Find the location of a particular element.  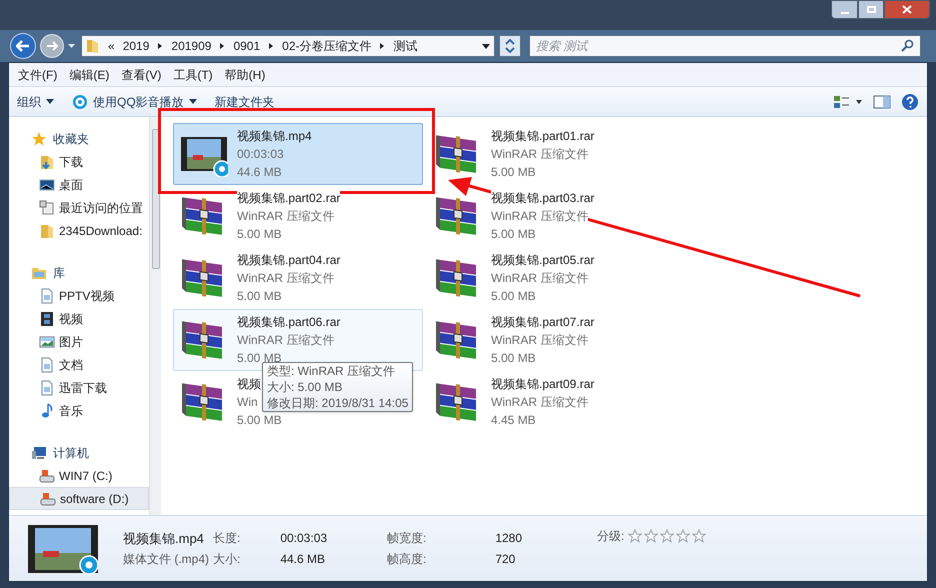

sidebar-item: WIN7 (C:) is located at coordinates (79, 475).